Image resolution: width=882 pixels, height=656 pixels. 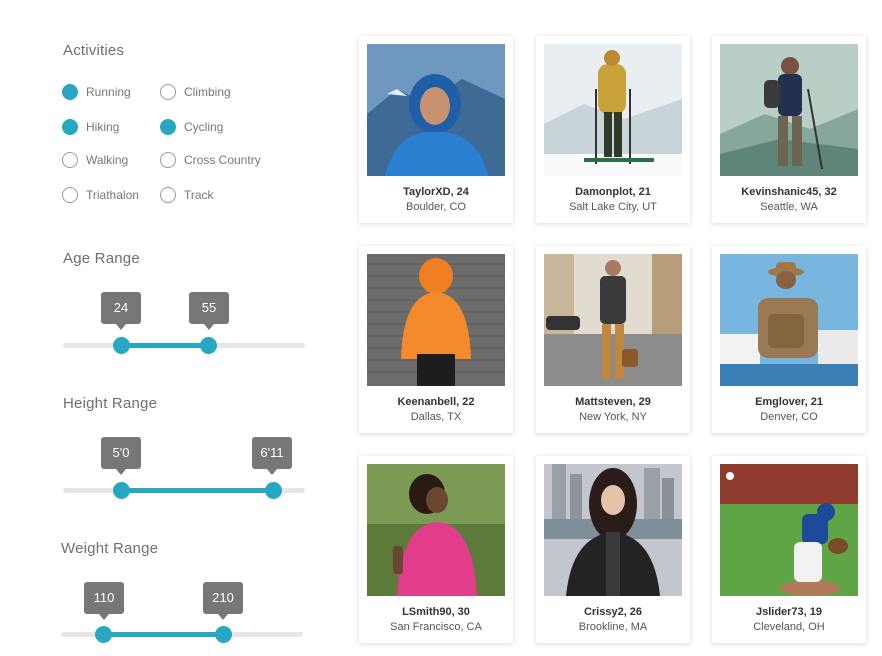 What do you see at coordinates (223, 601) in the screenshot?
I see `weight-max-tooltip: 210` at bounding box center [223, 601].